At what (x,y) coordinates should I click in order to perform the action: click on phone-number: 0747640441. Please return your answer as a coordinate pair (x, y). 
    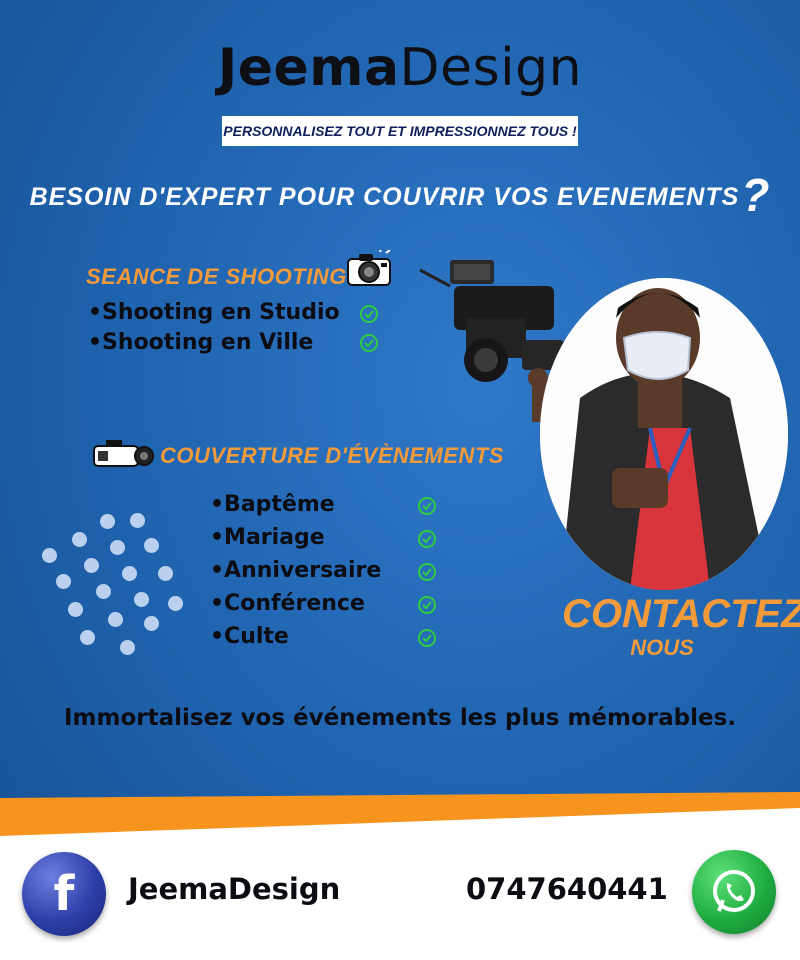
    Looking at the image, I should click on (567, 889).